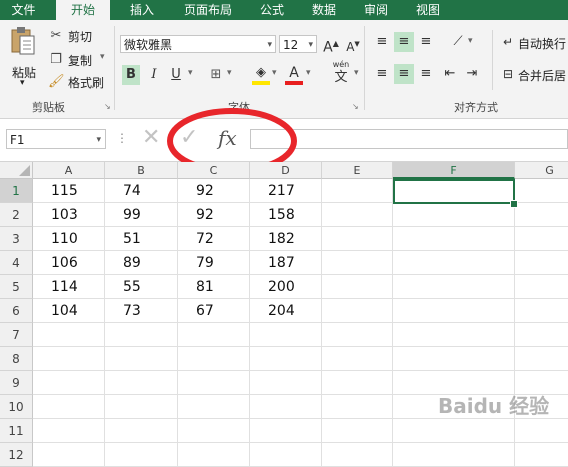 This screenshot has height=467, width=568. What do you see at coordinates (16, 263) in the screenshot?
I see `row-header-4: 4` at bounding box center [16, 263].